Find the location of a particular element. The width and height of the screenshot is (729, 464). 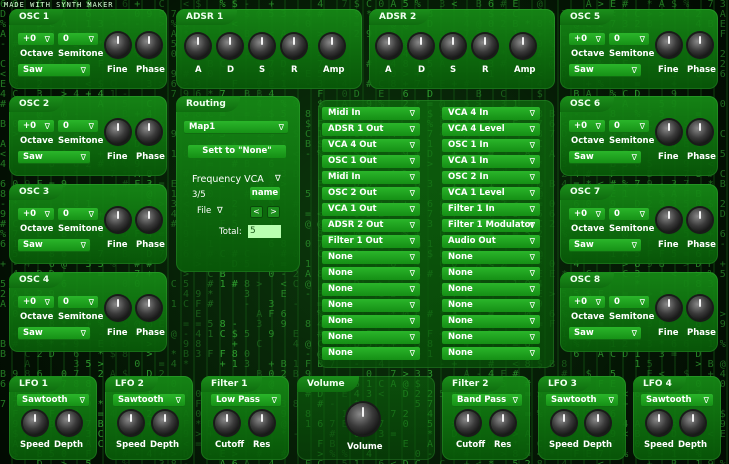

prev-button: < is located at coordinates (256, 212).